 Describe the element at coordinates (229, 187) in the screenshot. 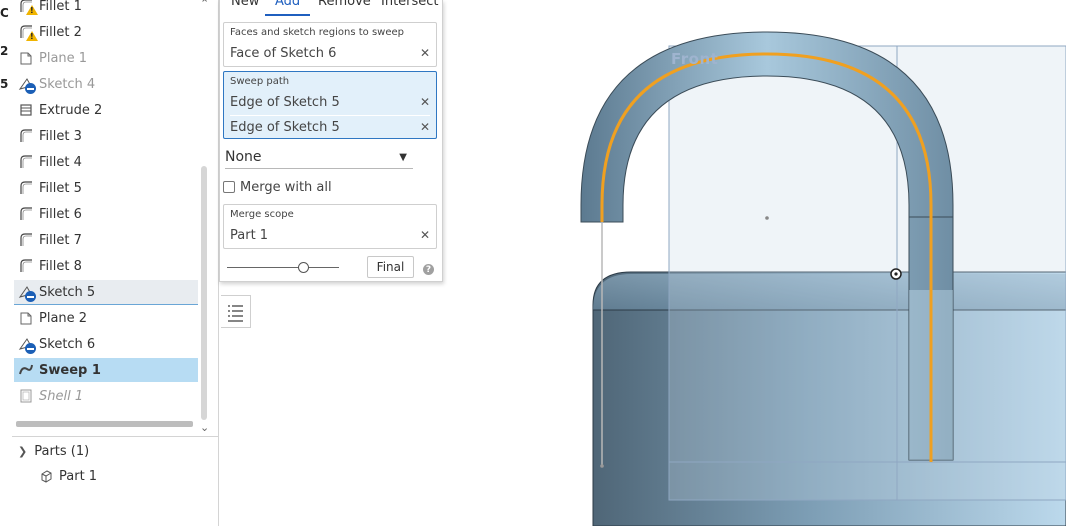

I see `checkbox-box` at that location.